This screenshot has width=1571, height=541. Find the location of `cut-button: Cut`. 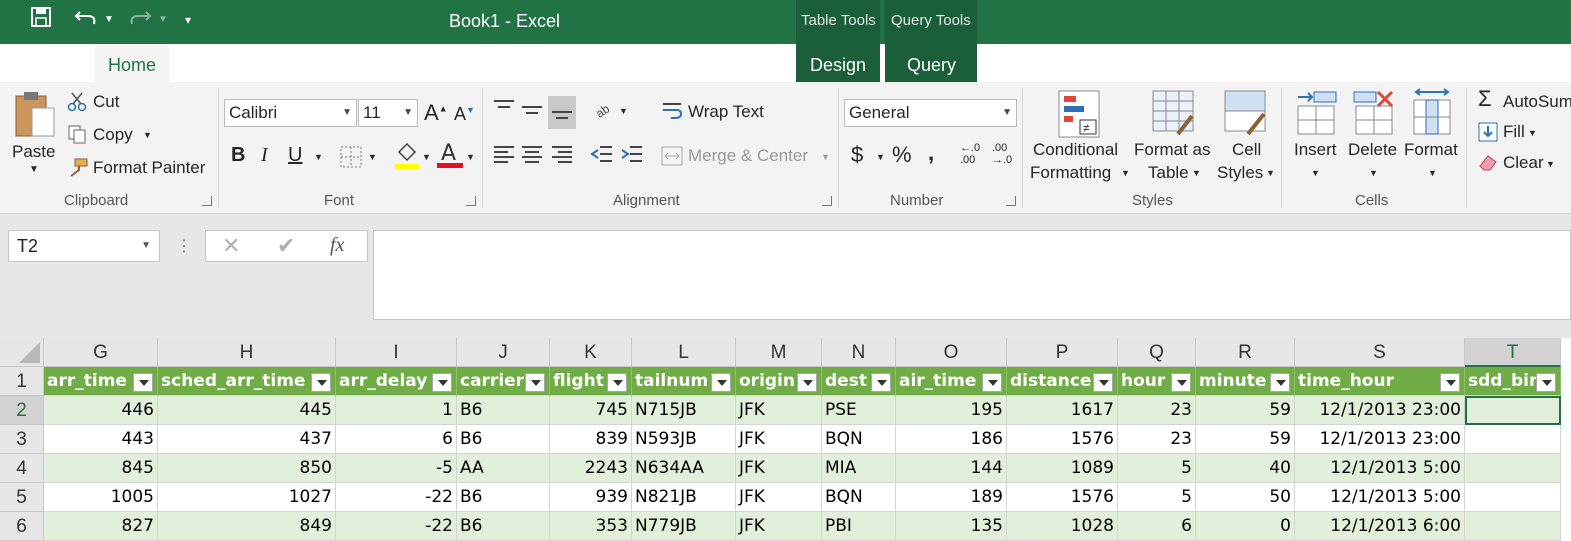

cut-button: Cut is located at coordinates (106, 102).